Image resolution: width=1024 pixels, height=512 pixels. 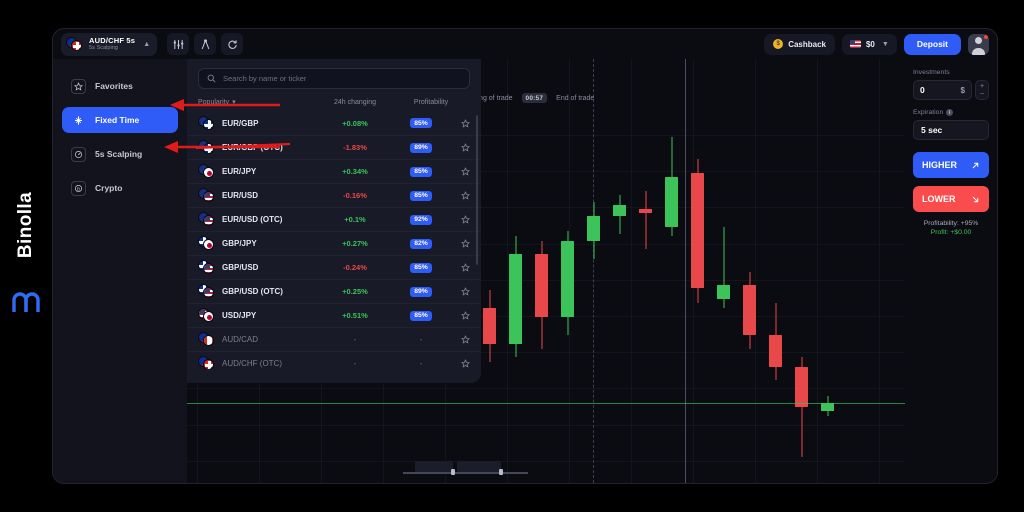 What do you see at coordinates (355, 171) in the screenshot?
I see `change-24h: +0.34%` at bounding box center [355, 171].